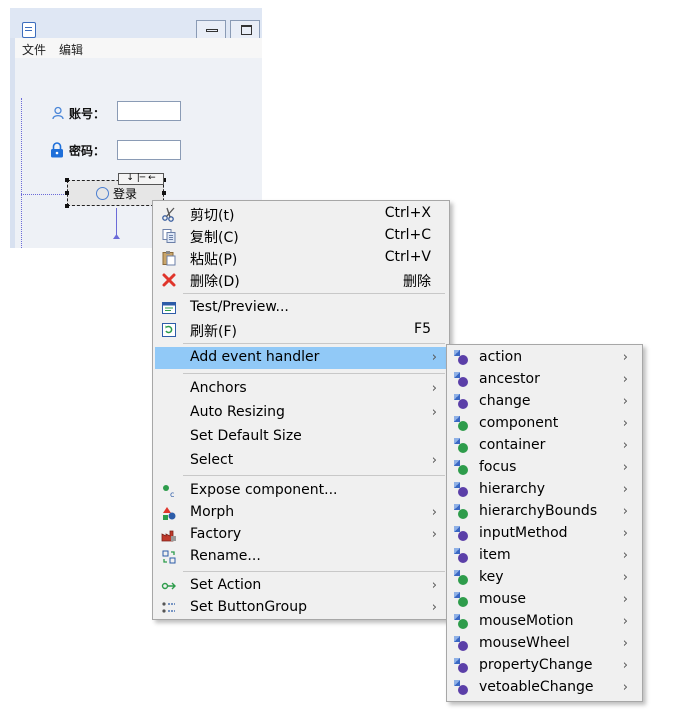 The image size is (686, 726). I want to click on button-group-icon, so click(168, 607).